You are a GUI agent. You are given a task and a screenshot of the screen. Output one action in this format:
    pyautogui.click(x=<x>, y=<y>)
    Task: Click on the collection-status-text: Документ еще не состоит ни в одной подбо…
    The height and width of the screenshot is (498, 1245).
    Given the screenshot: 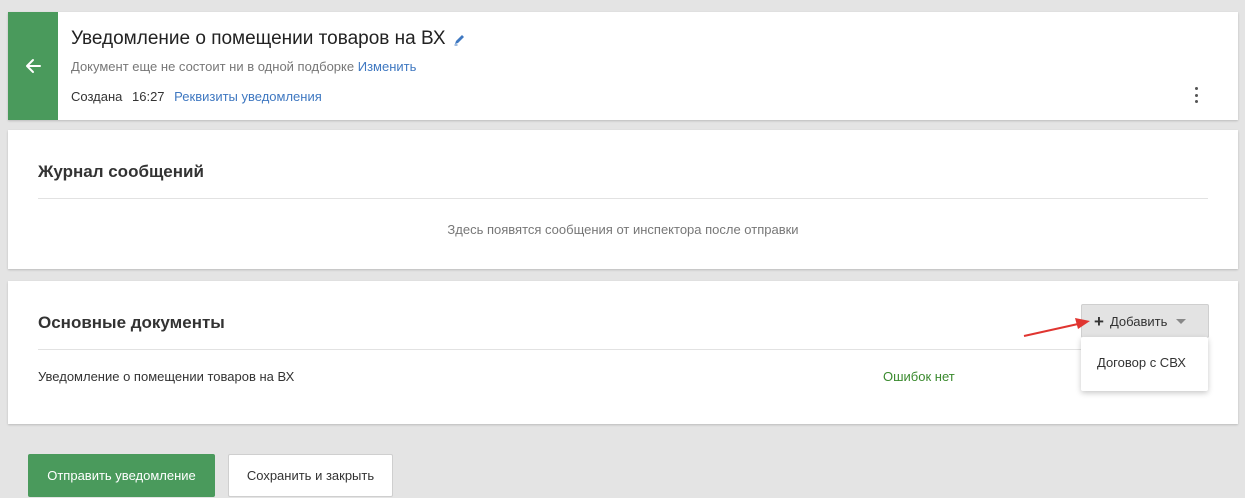 What is the action you would take?
    pyautogui.click(x=213, y=66)
    